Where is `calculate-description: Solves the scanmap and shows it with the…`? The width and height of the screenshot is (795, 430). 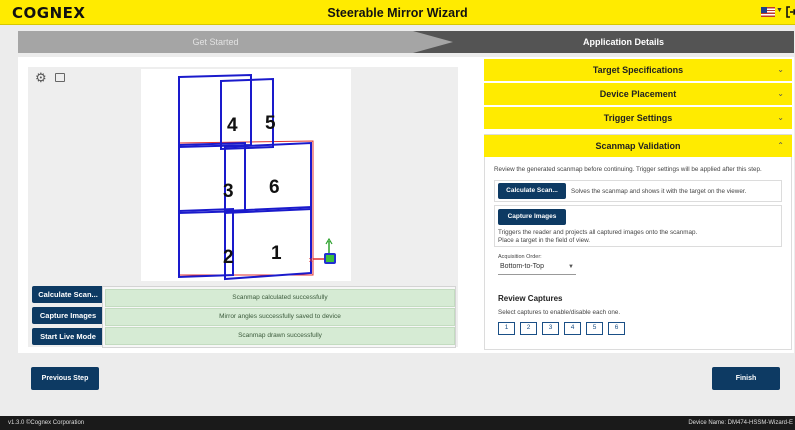 calculate-description: Solves the scanmap and shows it with the… is located at coordinates (659, 191).